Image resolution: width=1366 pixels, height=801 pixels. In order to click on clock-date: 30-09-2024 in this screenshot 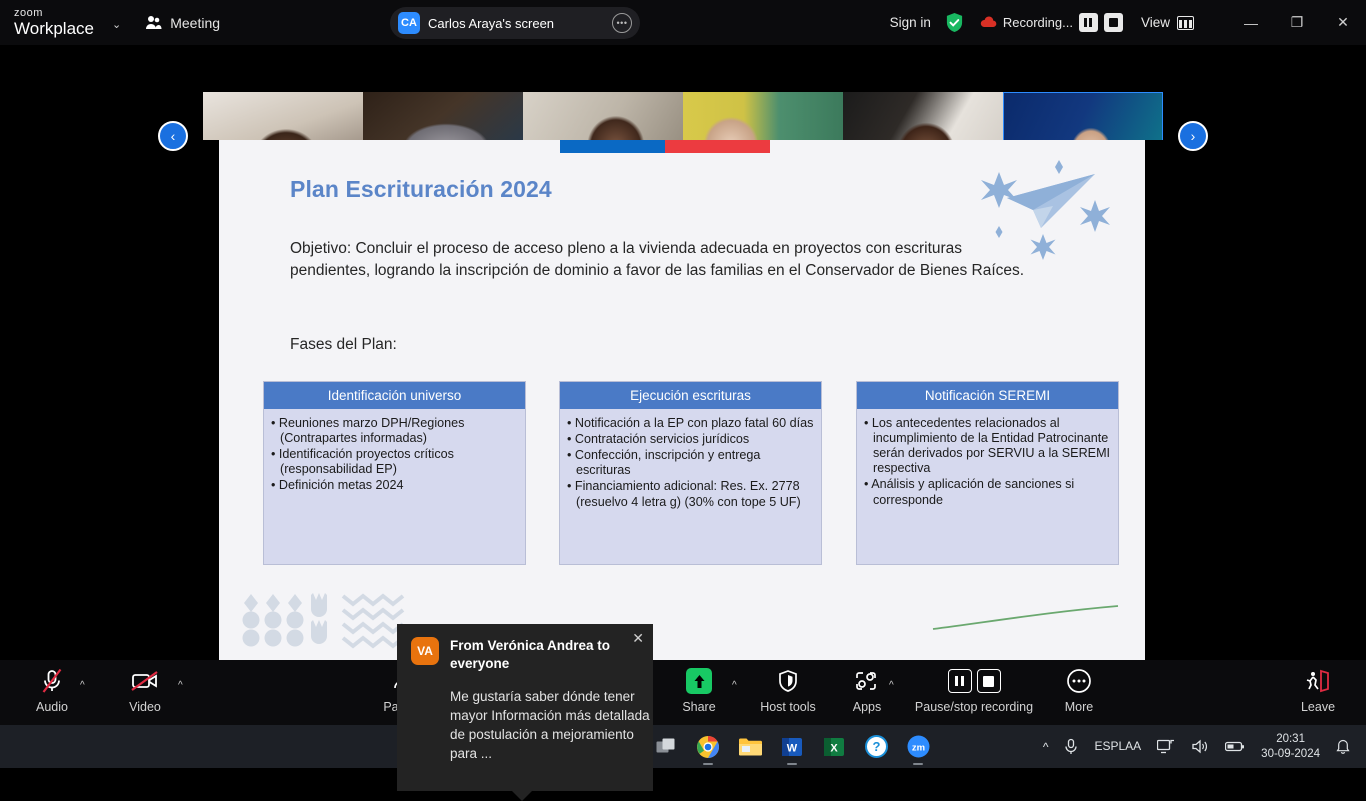, I will do `click(1290, 753)`.